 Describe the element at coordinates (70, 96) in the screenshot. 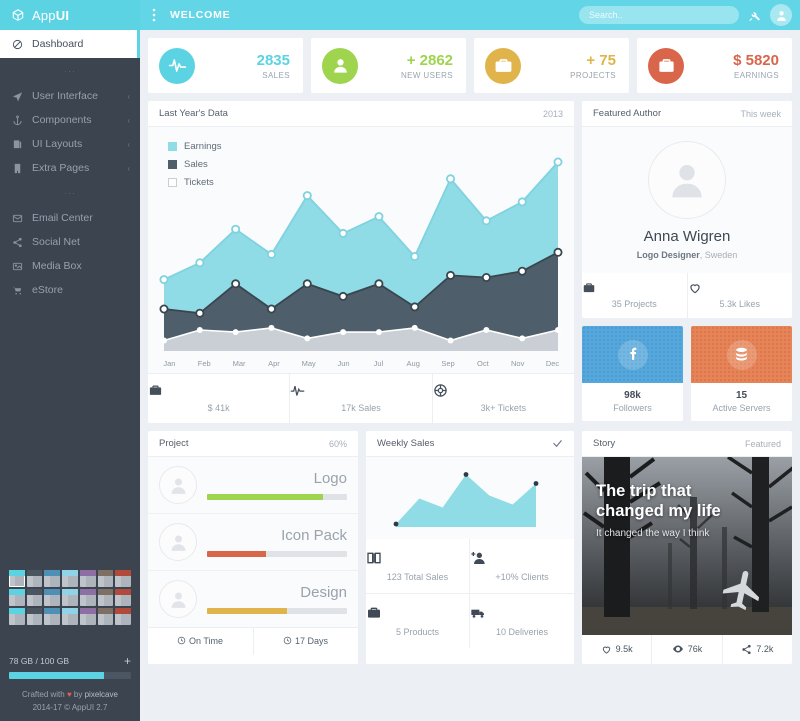

I see `sidebar-item-user-interface: User Interface ‹` at that location.